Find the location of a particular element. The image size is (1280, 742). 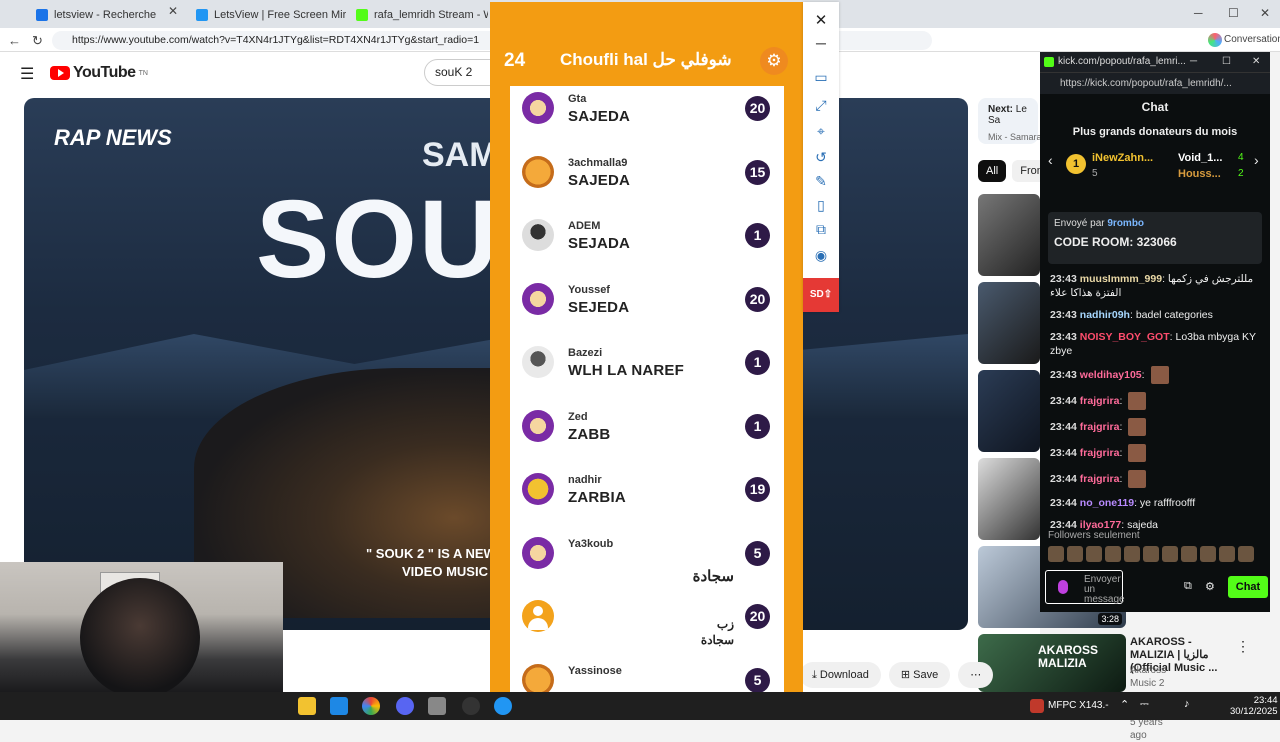

tray-icon is located at coordinates (1037, 706).